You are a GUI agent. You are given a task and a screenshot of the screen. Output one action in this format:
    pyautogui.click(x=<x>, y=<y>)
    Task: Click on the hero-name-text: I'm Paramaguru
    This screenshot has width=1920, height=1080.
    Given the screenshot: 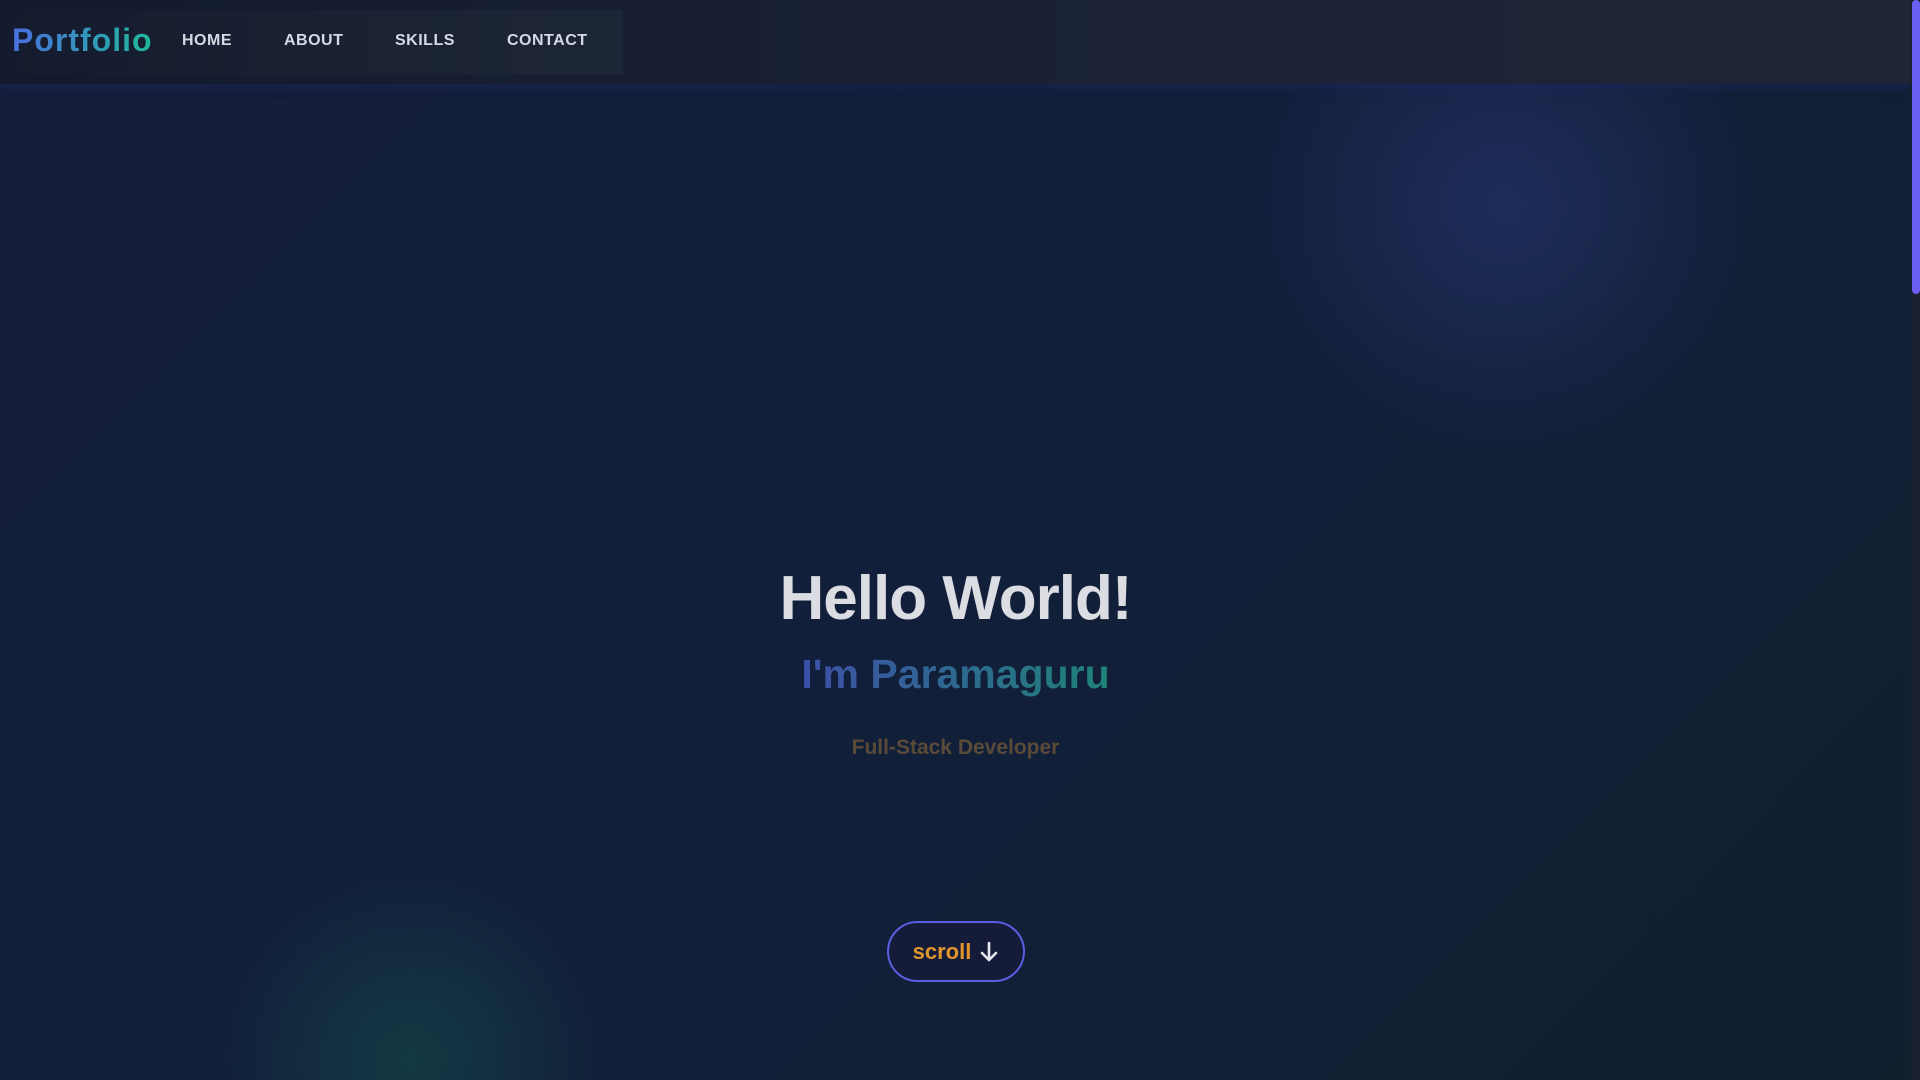 What is the action you would take?
    pyautogui.click(x=955, y=674)
    